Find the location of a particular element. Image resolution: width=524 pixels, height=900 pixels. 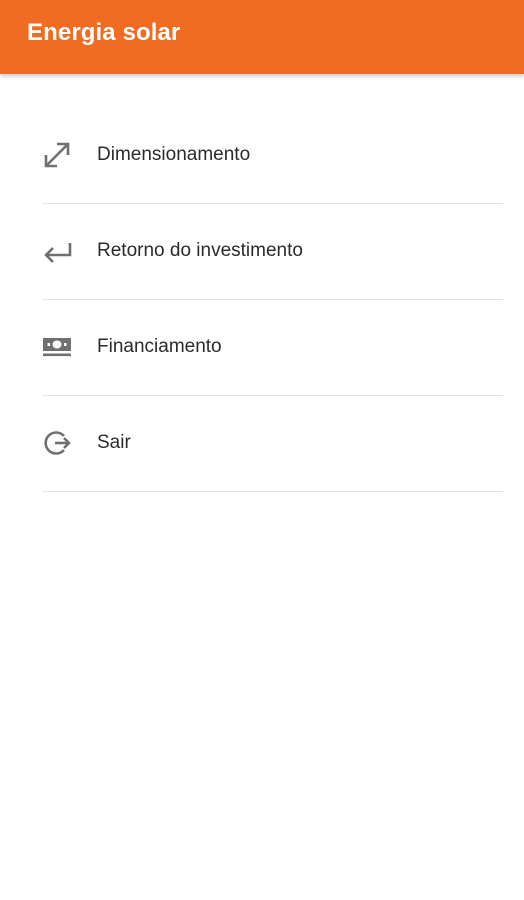

app-title: Energia solar is located at coordinates (104, 32).